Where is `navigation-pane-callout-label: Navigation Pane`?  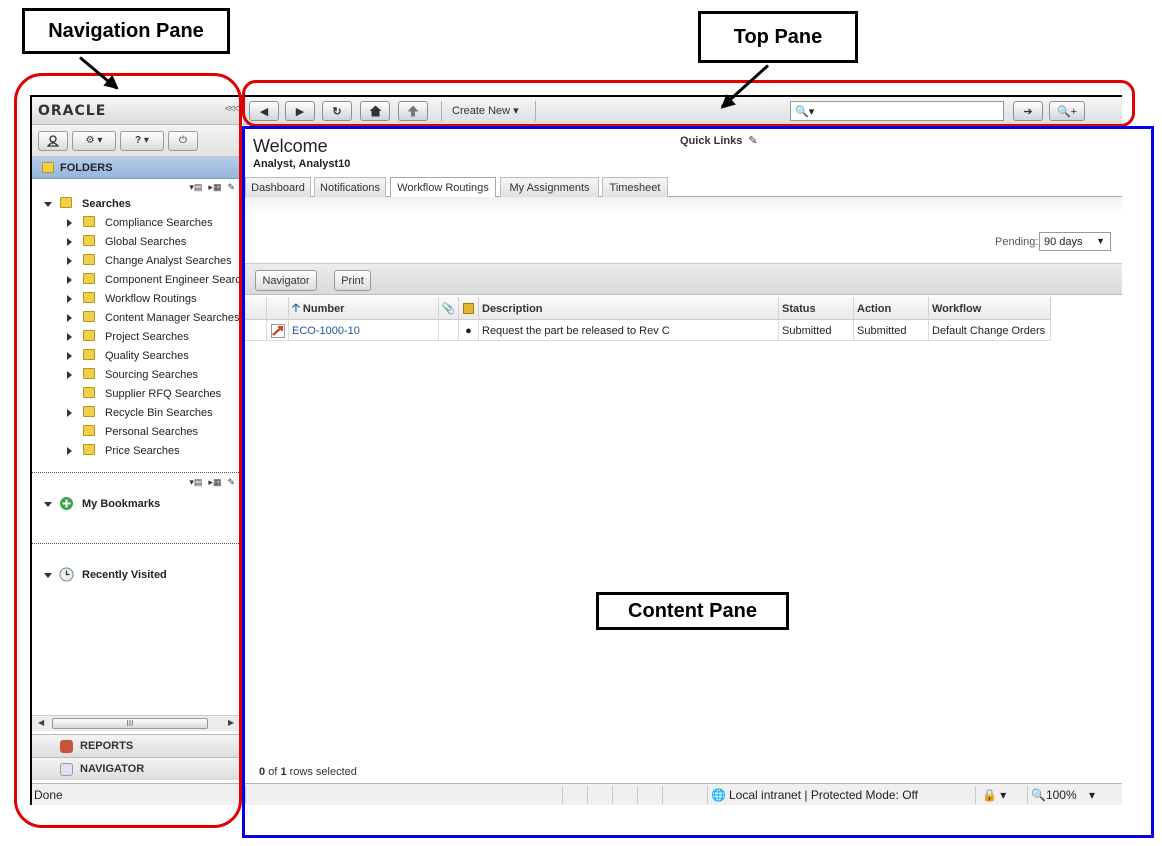 navigation-pane-callout-label: Navigation Pane is located at coordinates (126, 30).